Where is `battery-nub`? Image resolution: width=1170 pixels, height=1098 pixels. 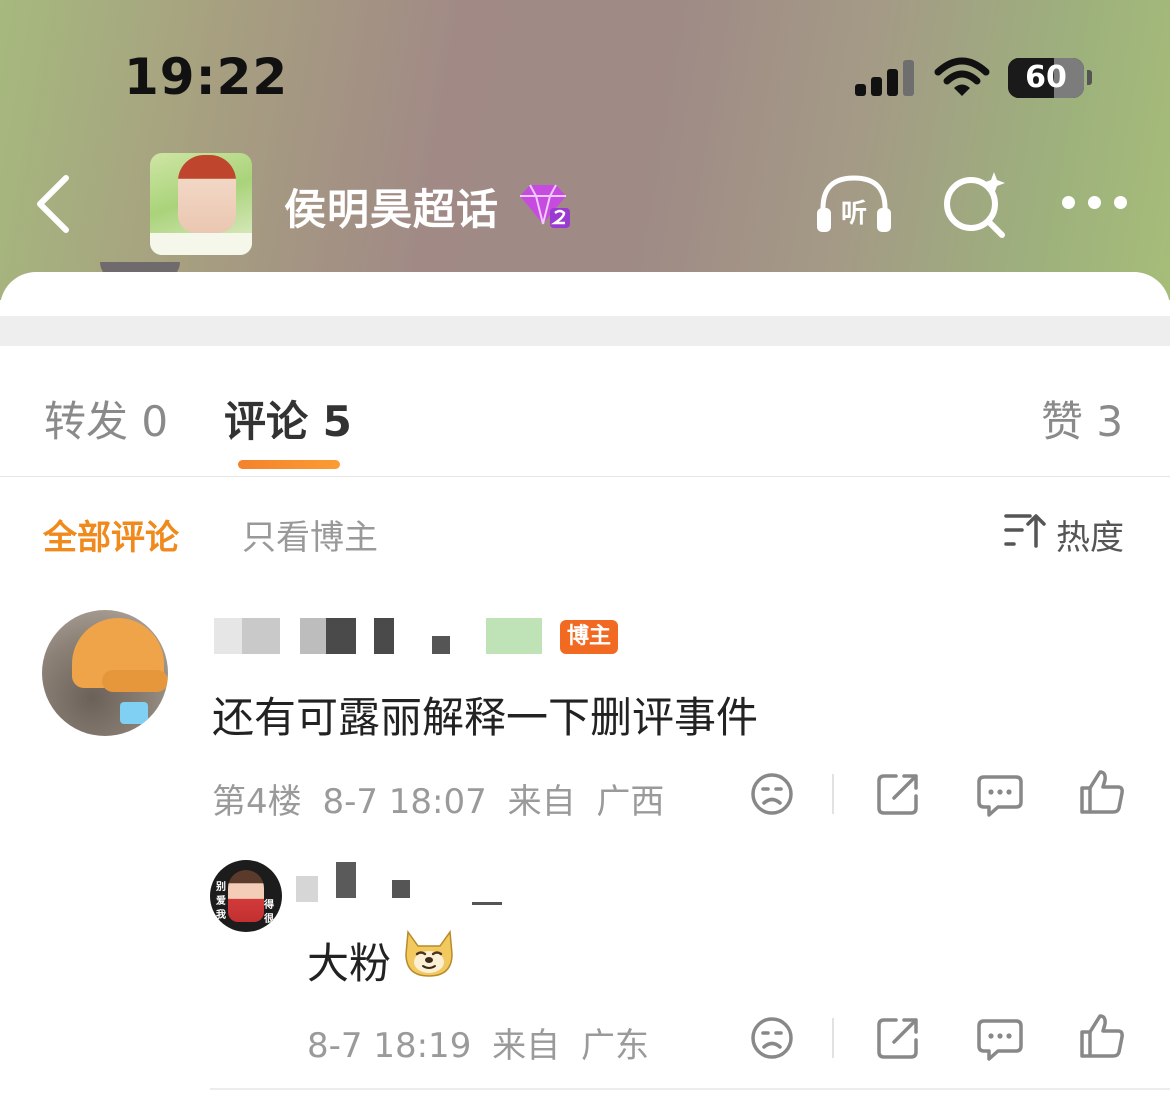 battery-nub is located at coordinates (1089, 77).